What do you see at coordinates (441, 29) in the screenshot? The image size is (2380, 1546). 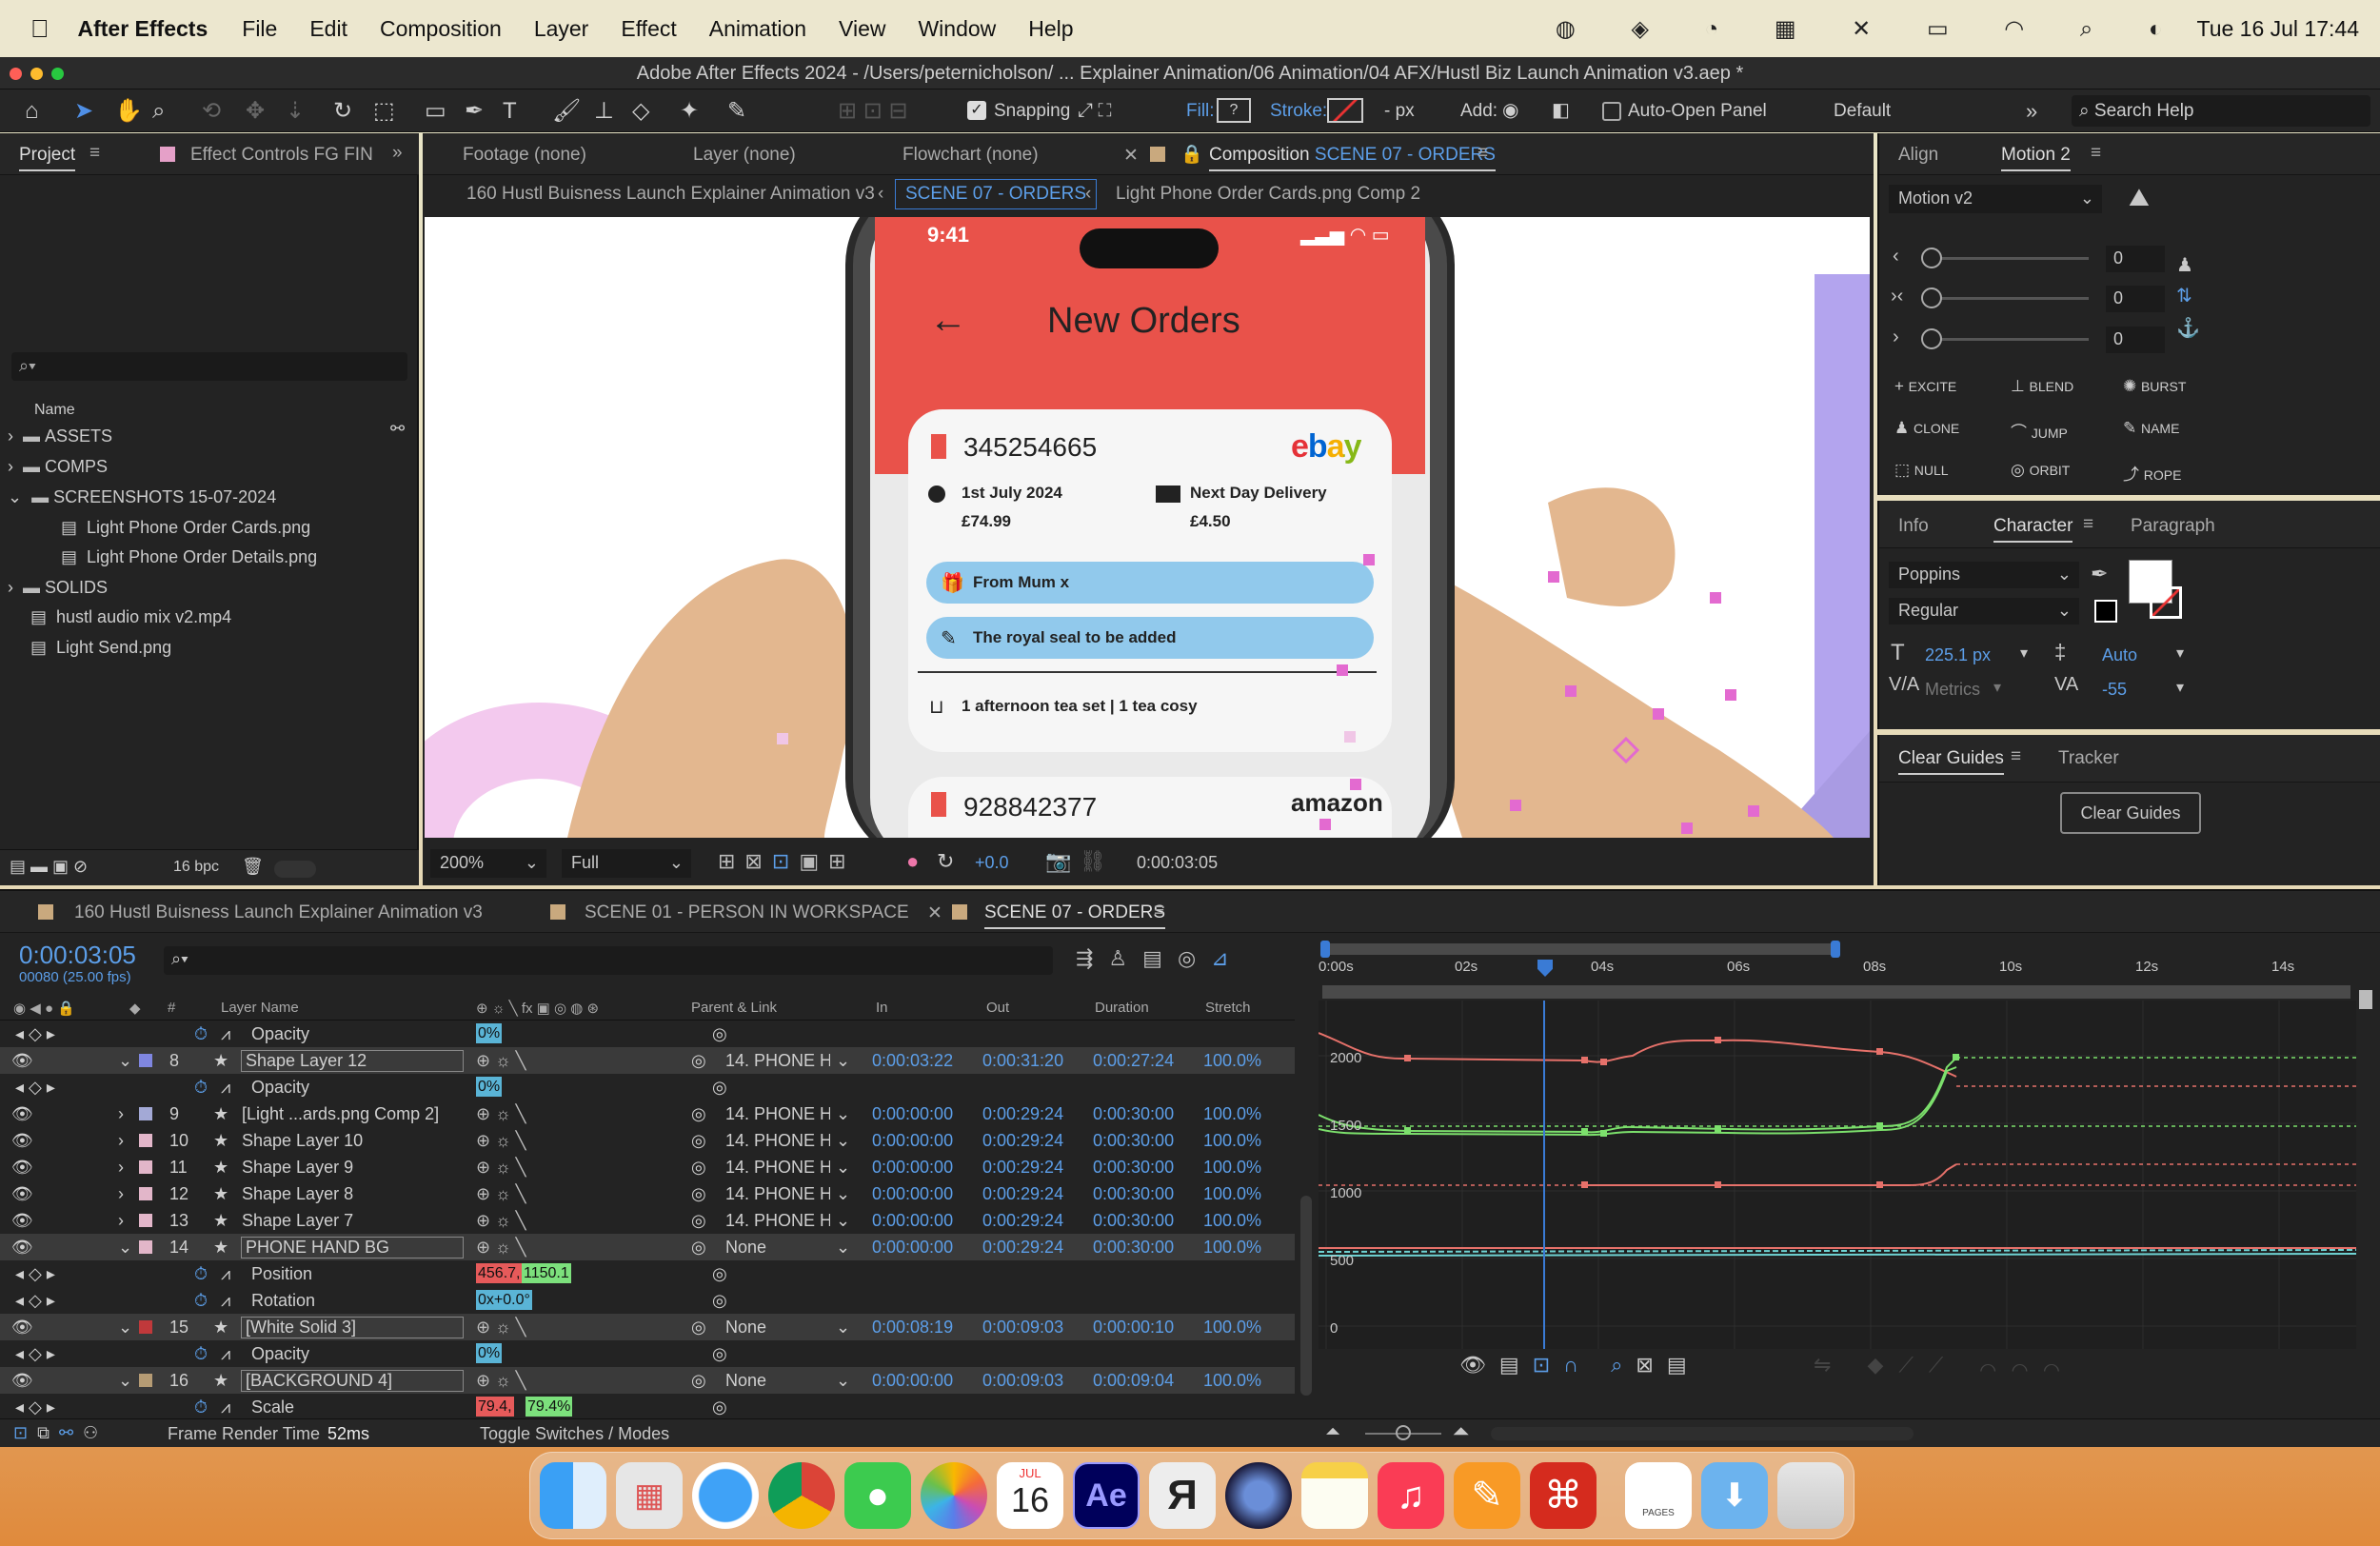 I see `menu-composition: Composition` at bounding box center [441, 29].